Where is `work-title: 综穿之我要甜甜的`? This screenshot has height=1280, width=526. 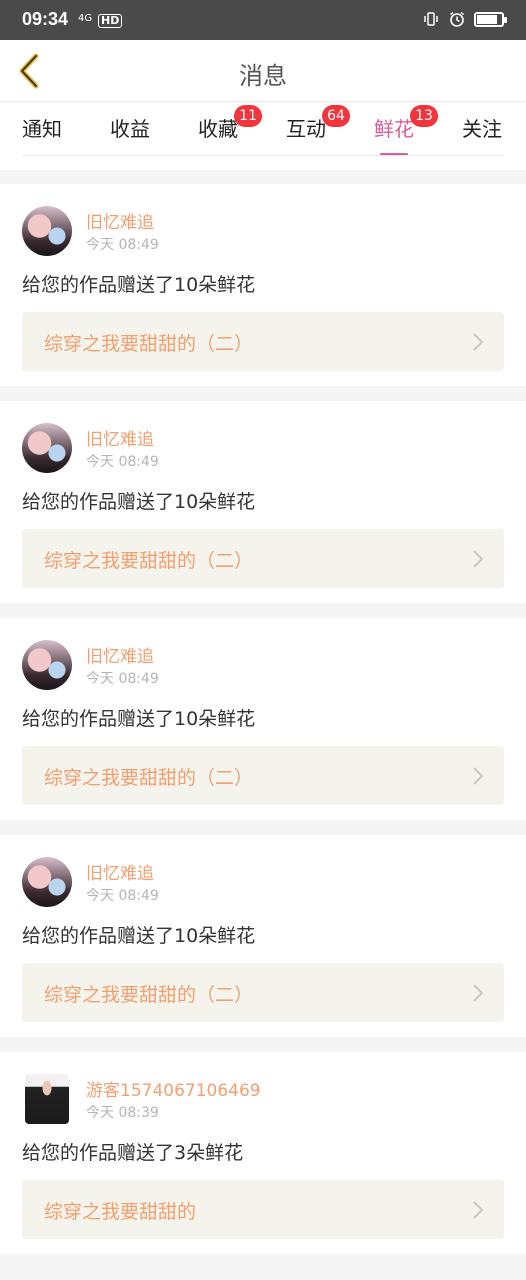
work-title: 综穿之我要甜甜的 is located at coordinates (120, 1212).